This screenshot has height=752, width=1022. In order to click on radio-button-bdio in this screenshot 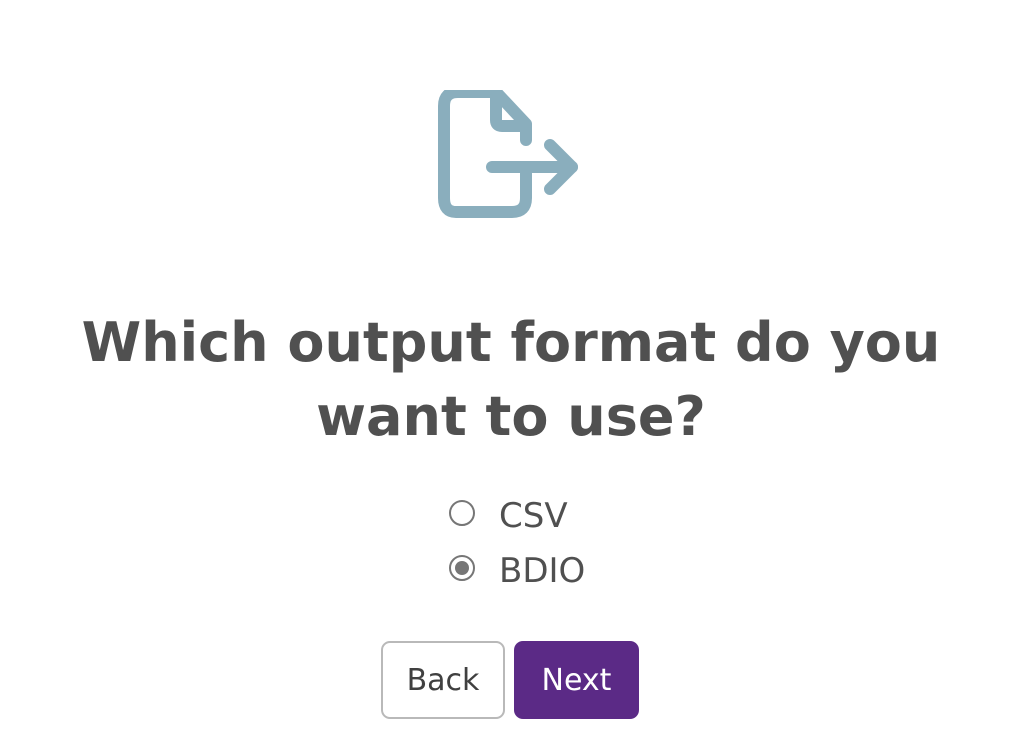, I will do `click(462, 567)`.